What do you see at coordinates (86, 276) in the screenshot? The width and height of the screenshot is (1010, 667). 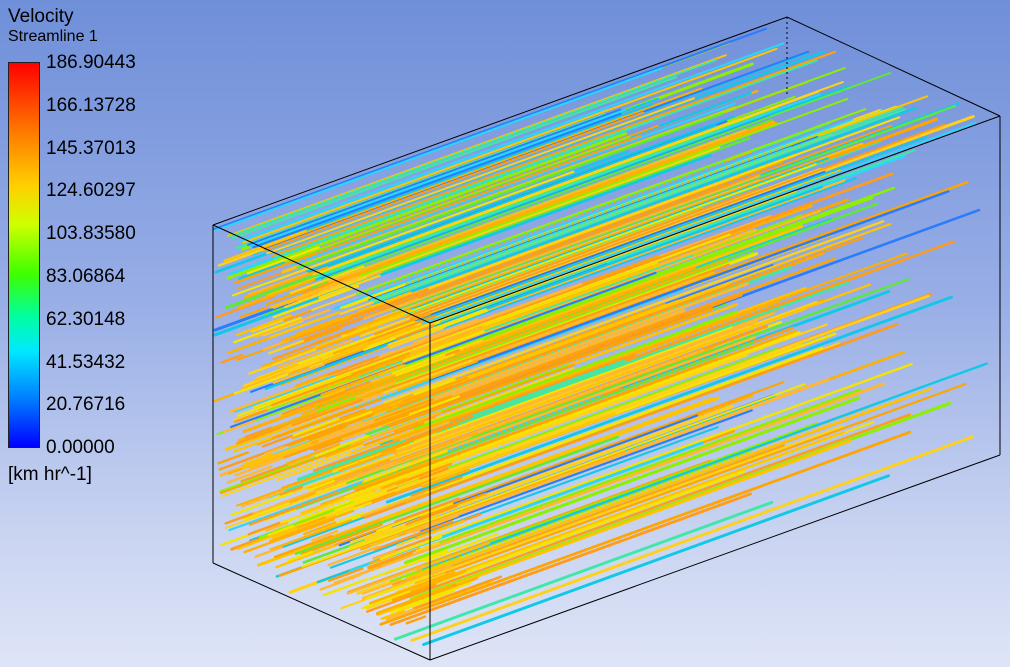 I see `legend-tick-label: 83.06864` at bounding box center [86, 276].